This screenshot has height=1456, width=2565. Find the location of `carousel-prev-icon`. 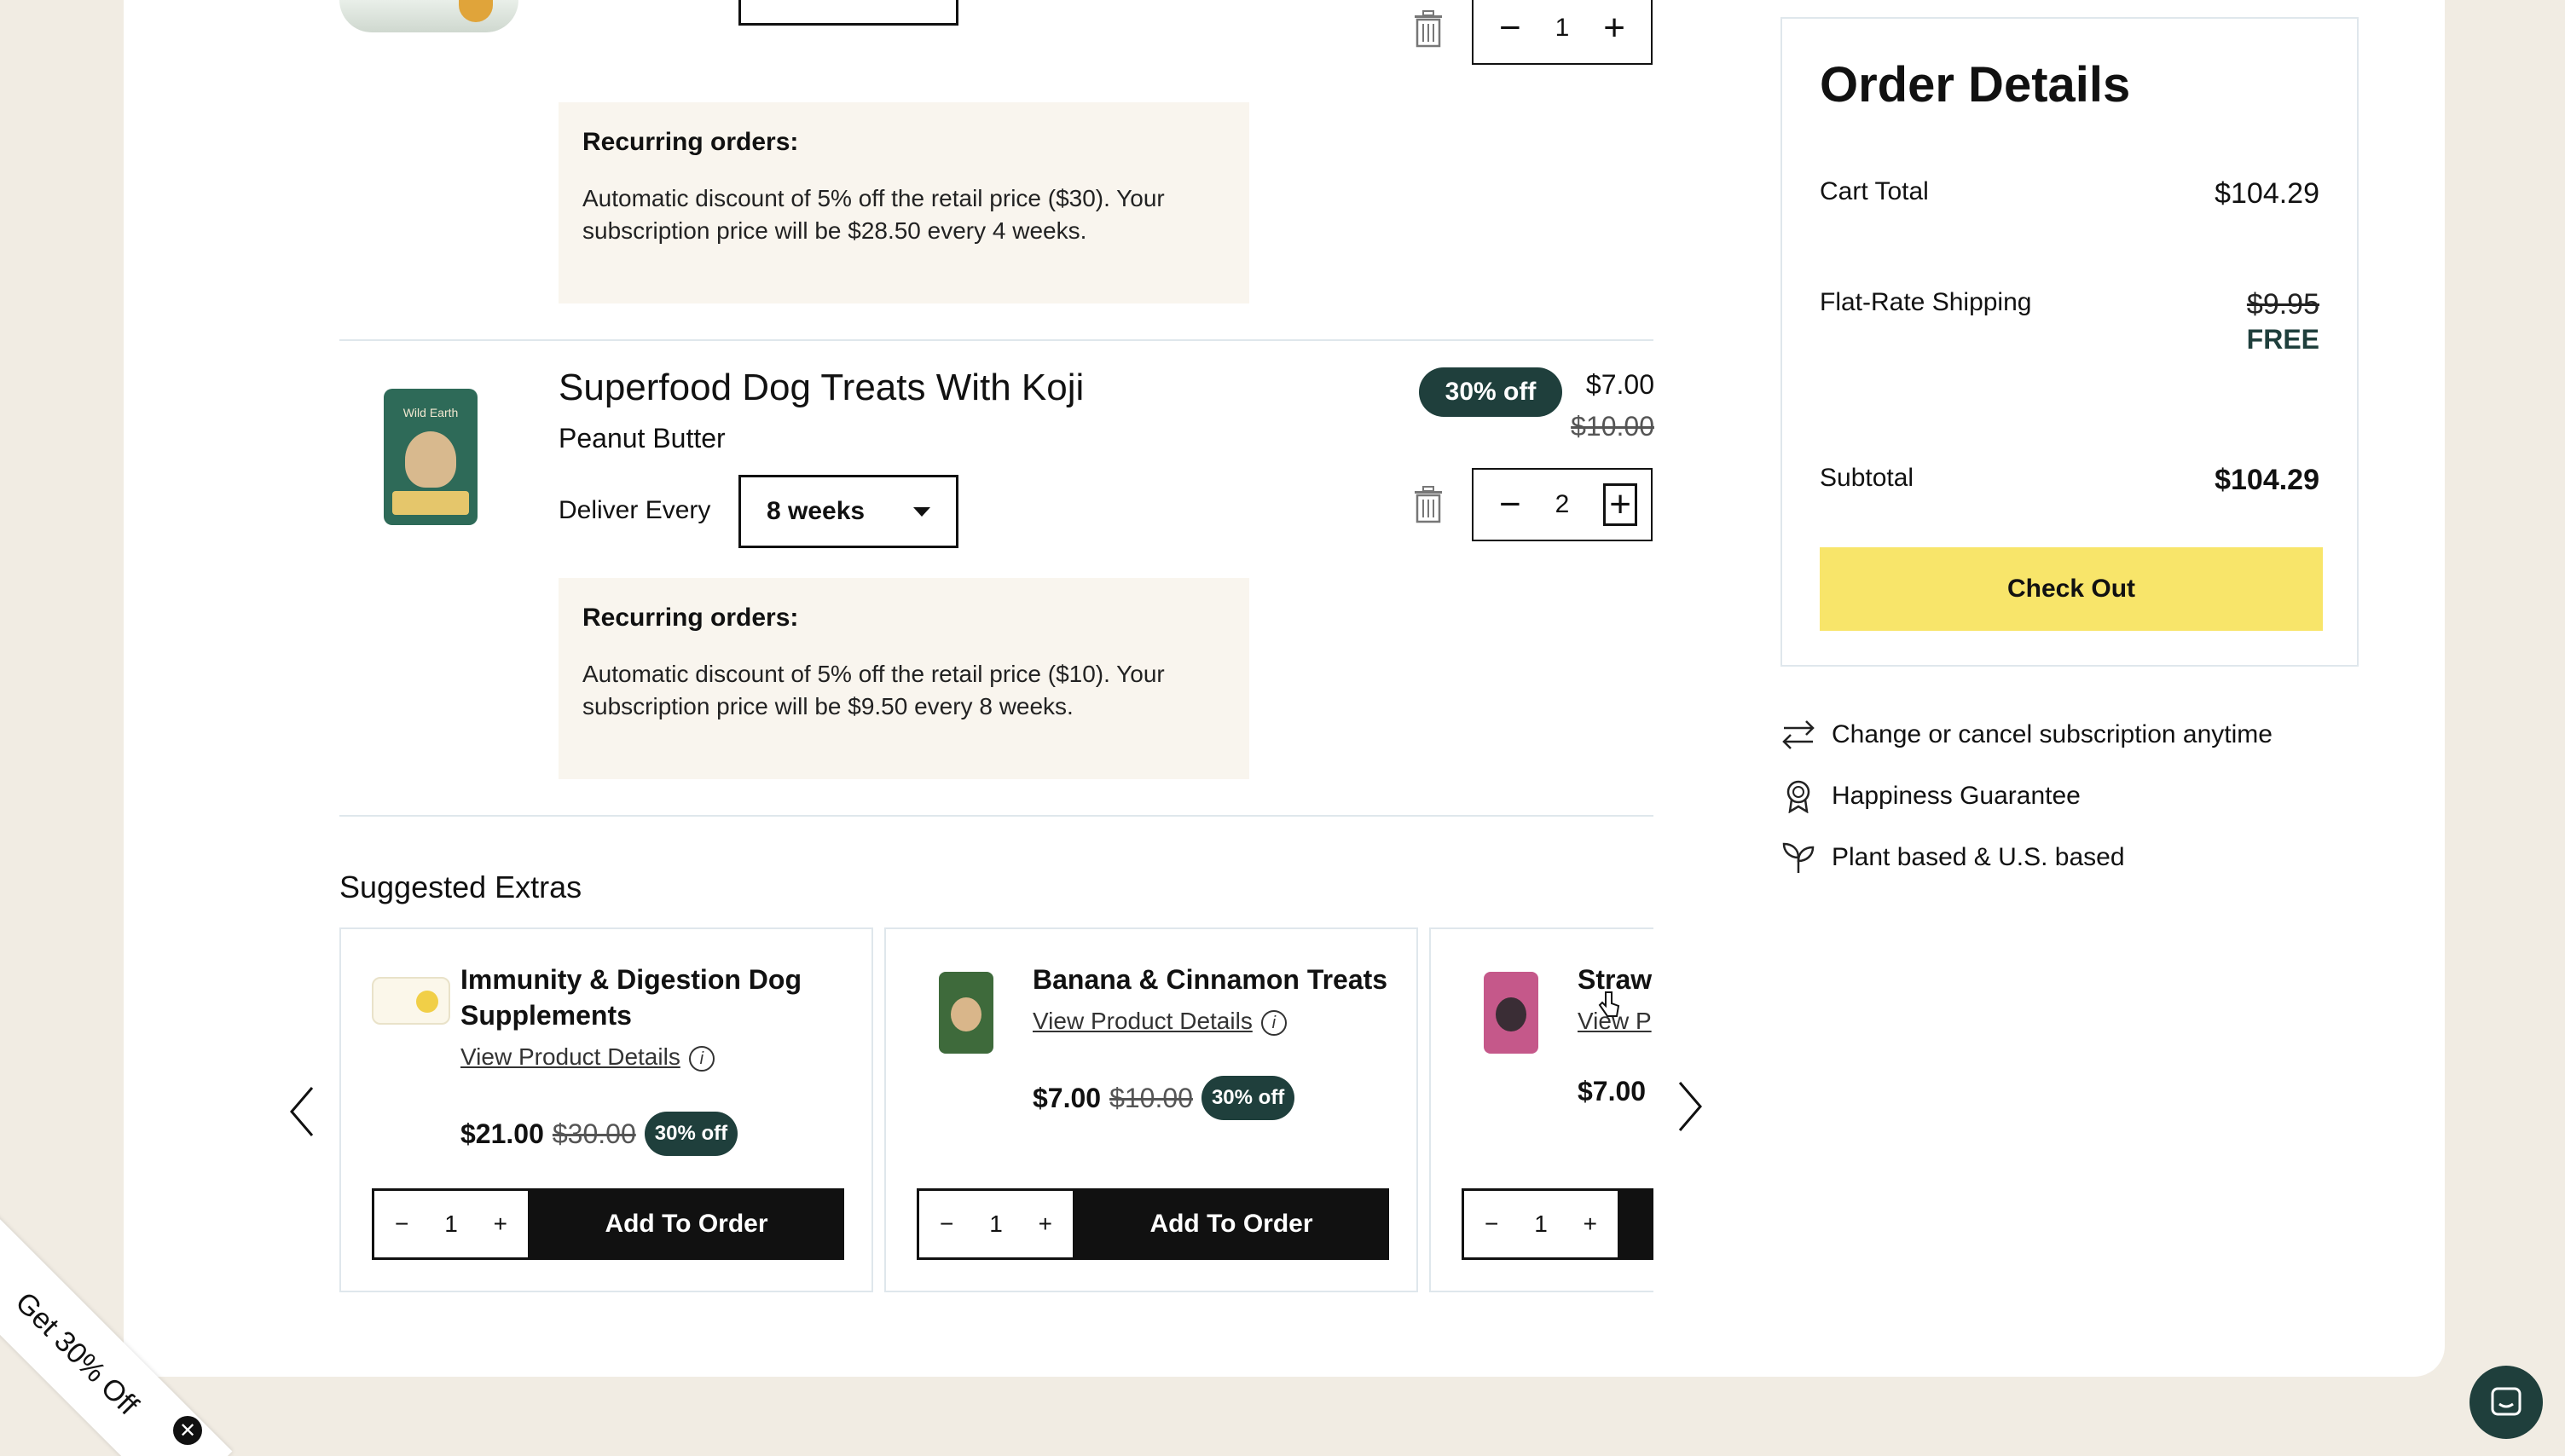

carousel-prev-icon is located at coordinates (302, 1111).